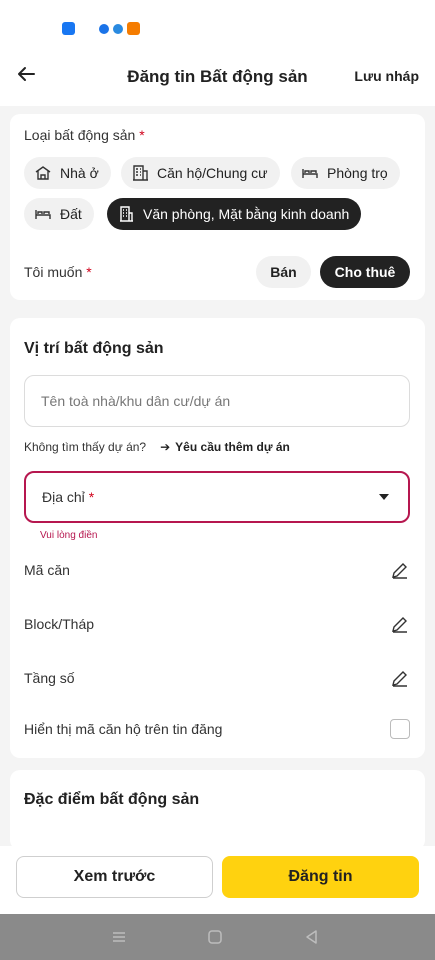  I want to click on unit-code-row: Mã căn, so click(217, 570).